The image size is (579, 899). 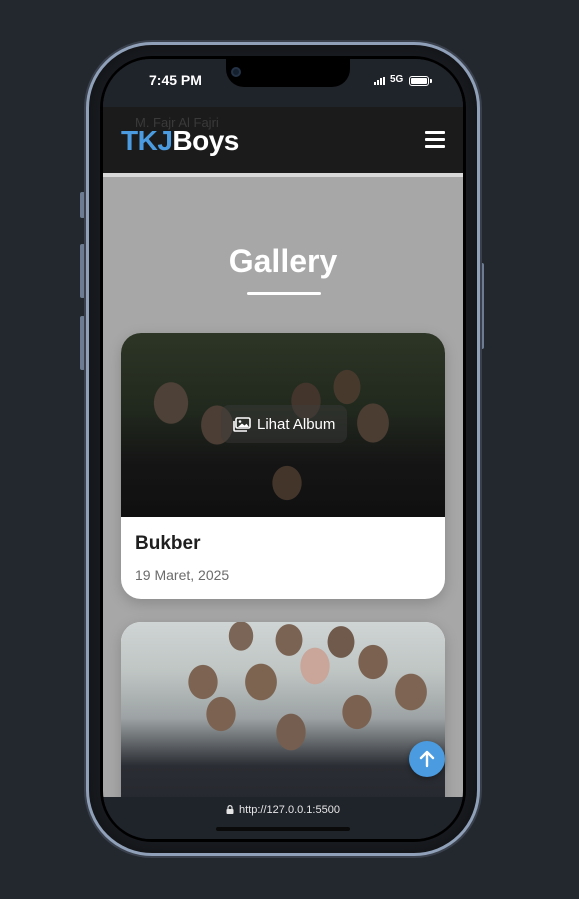 I want to click on album-photo, so click(x=283, y=709).